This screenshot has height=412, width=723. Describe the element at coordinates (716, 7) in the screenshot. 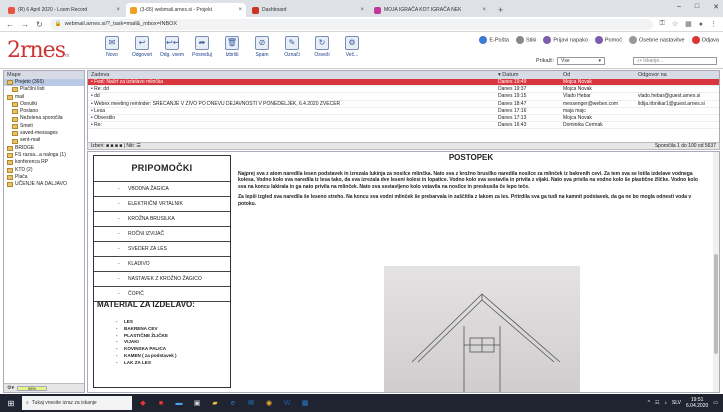

I see `close-window-button: ✕` at that location.